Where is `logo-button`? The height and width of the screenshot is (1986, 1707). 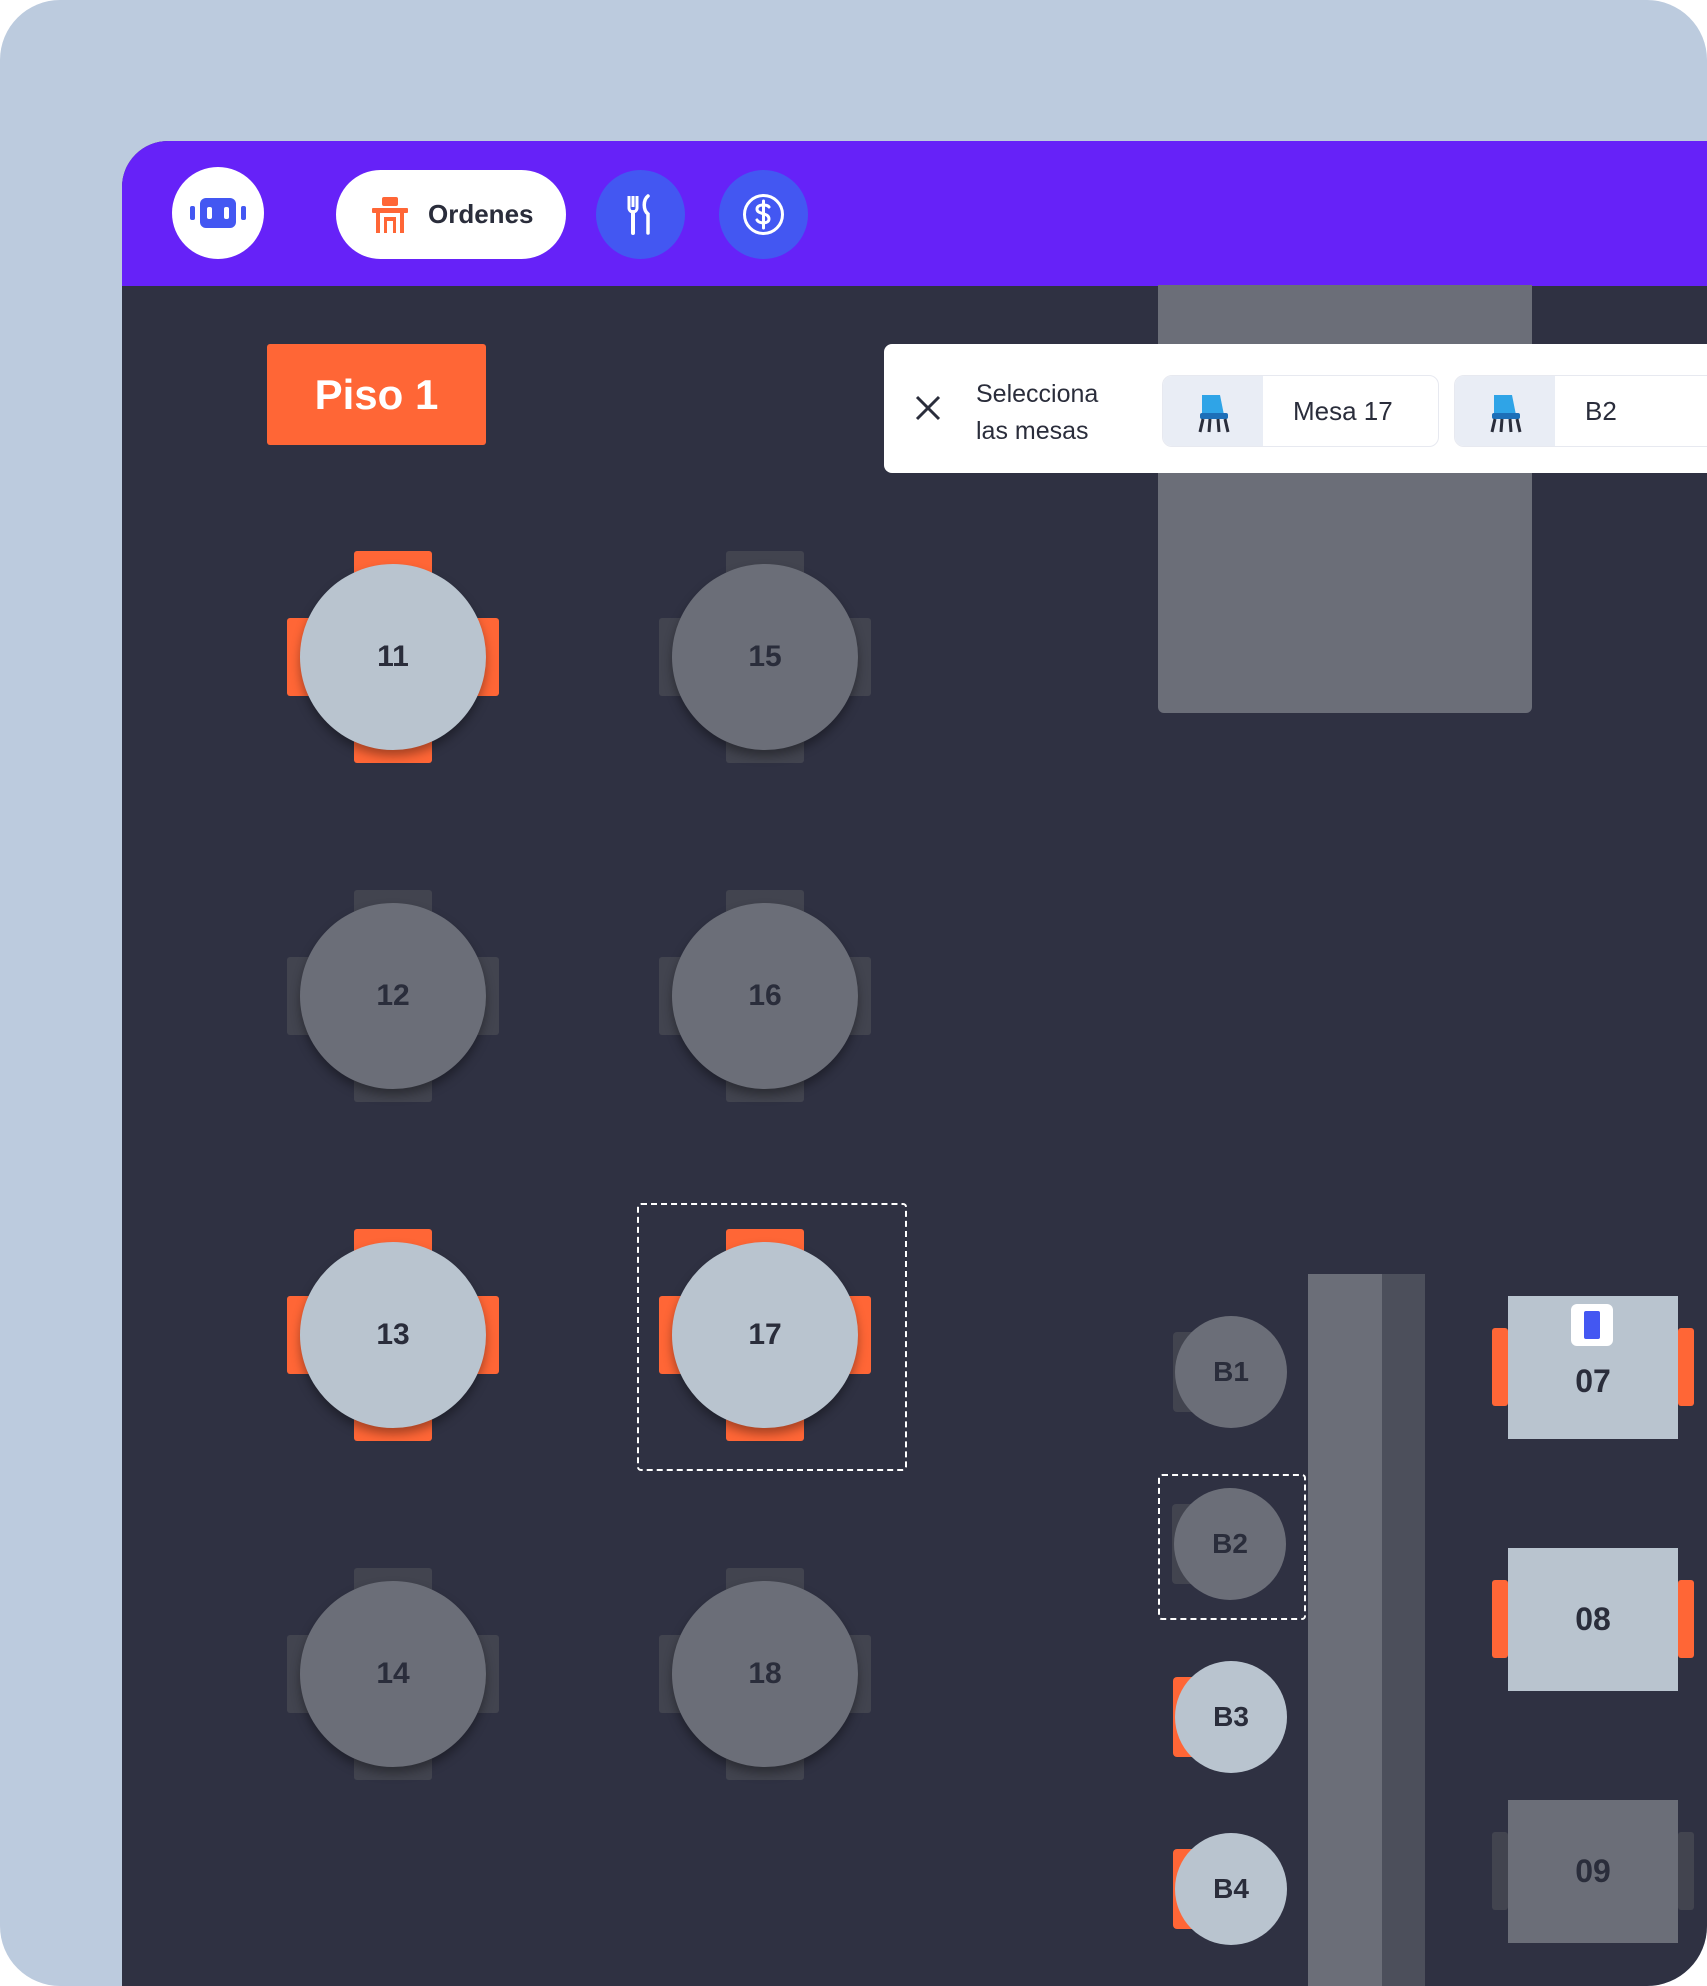 logo-button is located at coordinates (218, 213).